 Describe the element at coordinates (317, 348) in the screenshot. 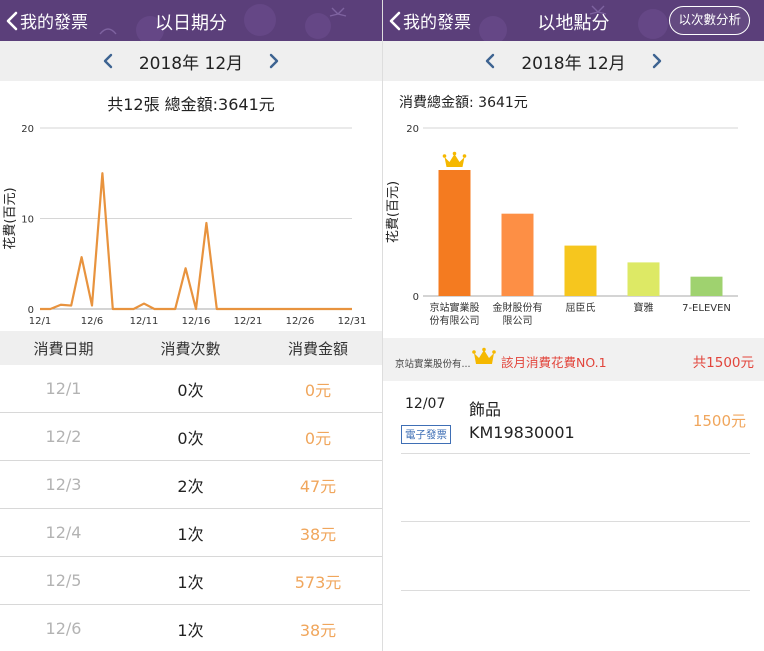

I see `header-amount: 消費金額` at that location.